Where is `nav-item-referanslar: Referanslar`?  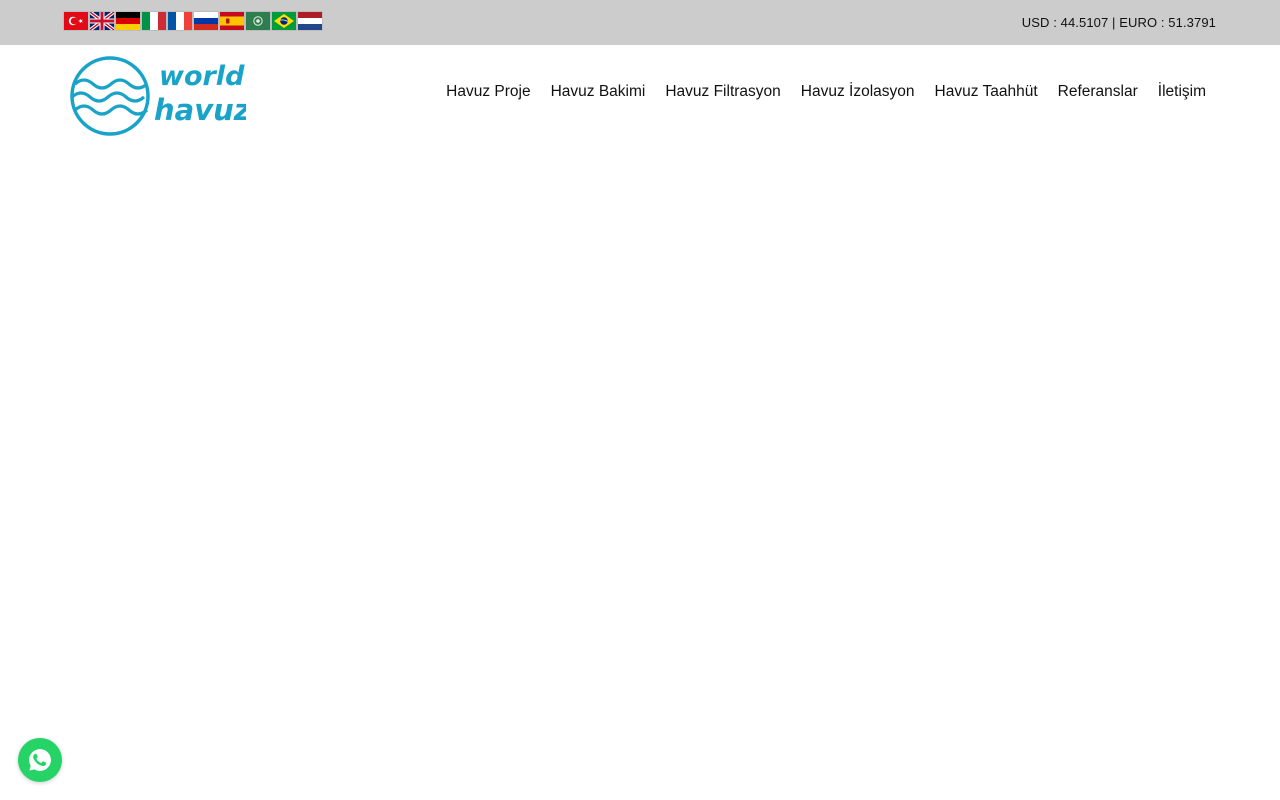
nav-item-referanslar: Referanslar is located at coordinates (1098, 92).